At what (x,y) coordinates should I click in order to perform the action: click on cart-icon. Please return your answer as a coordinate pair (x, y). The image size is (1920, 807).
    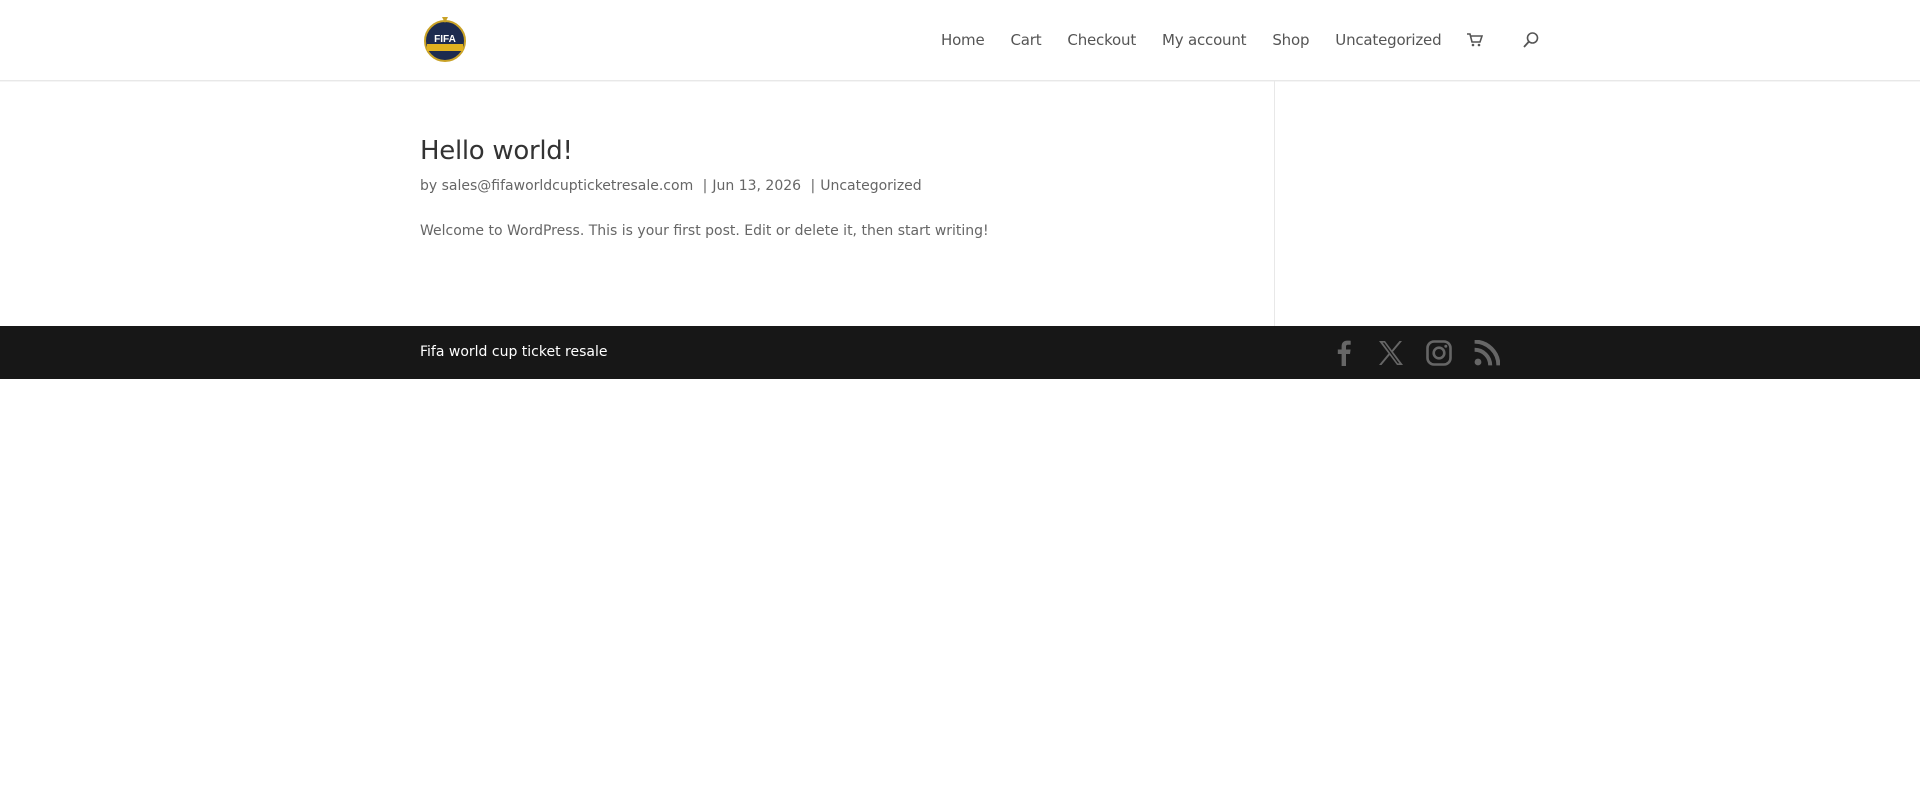
    Looking at the image, I should click on (1475, 40).